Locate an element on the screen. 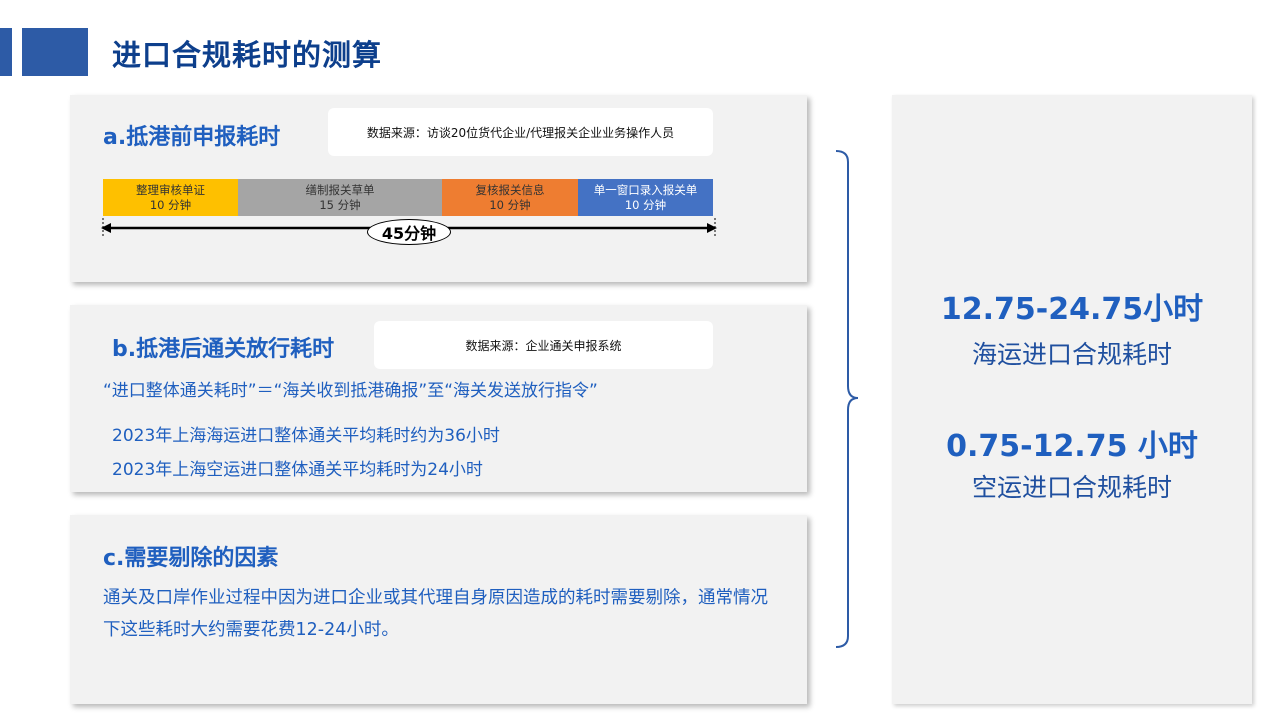 The image size is (1280, 720). step-name: 缮制报关草单 is located at coordinates (340, 189).